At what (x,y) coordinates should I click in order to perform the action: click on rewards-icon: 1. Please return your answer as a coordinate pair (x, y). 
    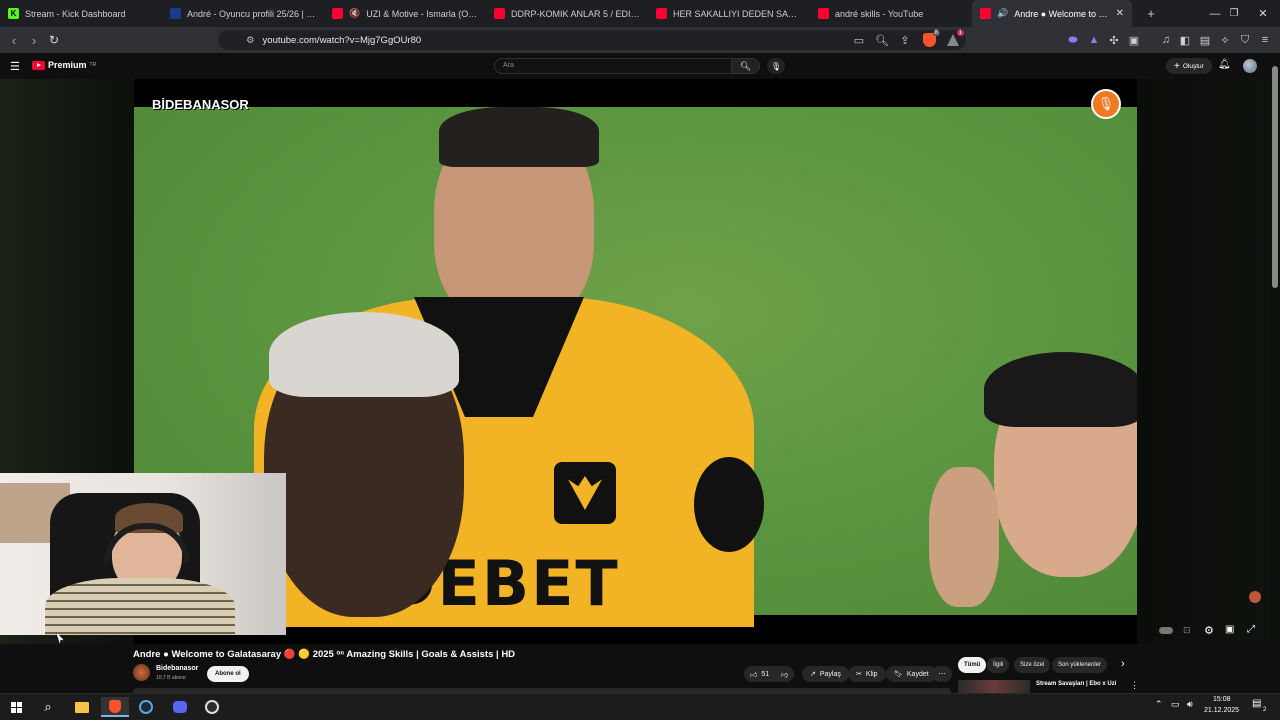
    Looking at the image, I should click on (954, 39).